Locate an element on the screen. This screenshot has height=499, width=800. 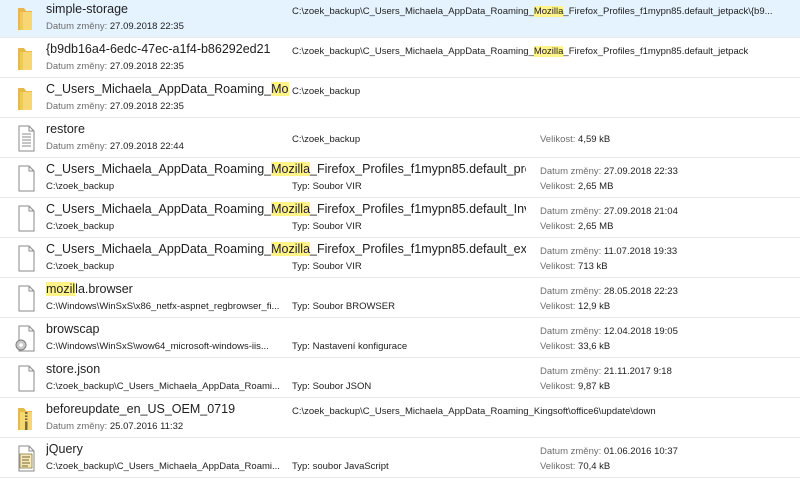
text-part: {b9db16a4-6edc-47ec-a1f4-b86292ed21 is located at coordinates (158, 49).